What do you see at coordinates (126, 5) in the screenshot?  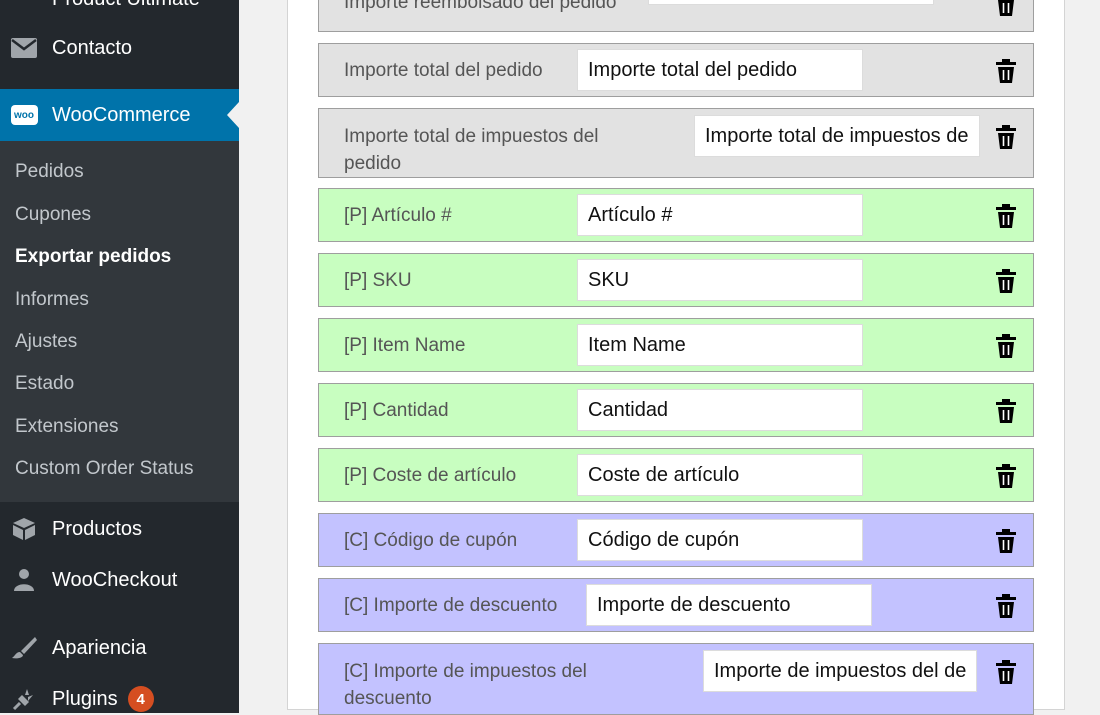 I see `menu-label: Product Ultimate` at bounding box center [126, 5].